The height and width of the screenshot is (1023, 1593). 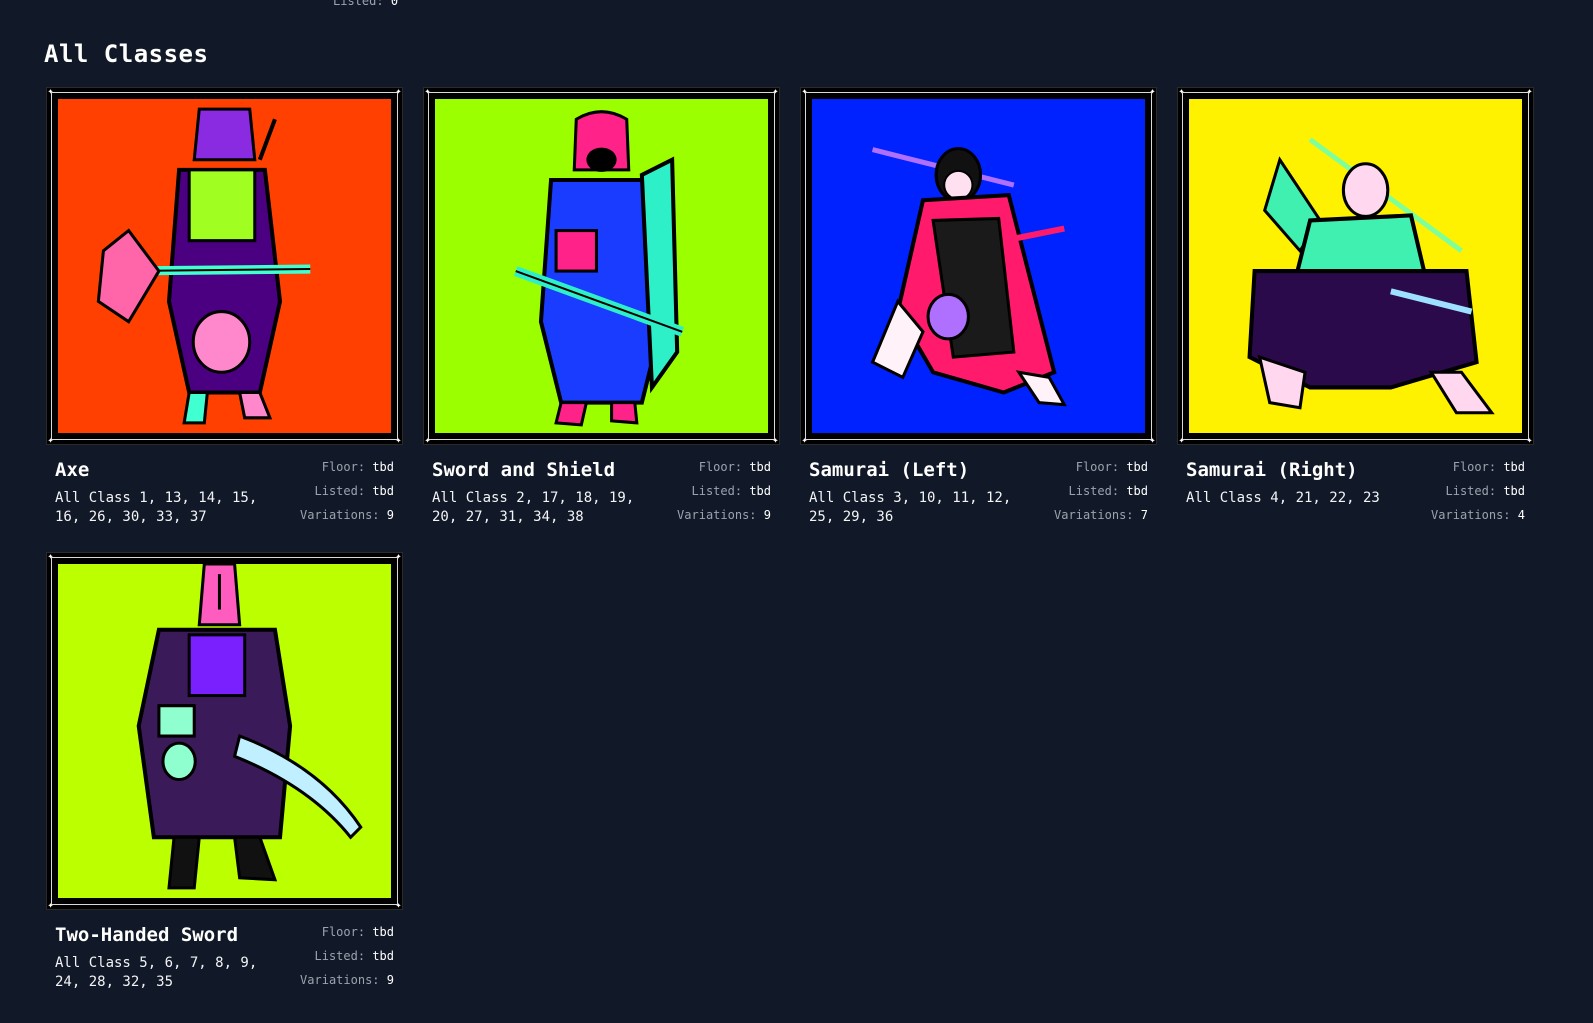 What do you see at coordinates (1521, 515) in the screenshot?
I see `variations-value: 4` at bounding box center [1521, 515].